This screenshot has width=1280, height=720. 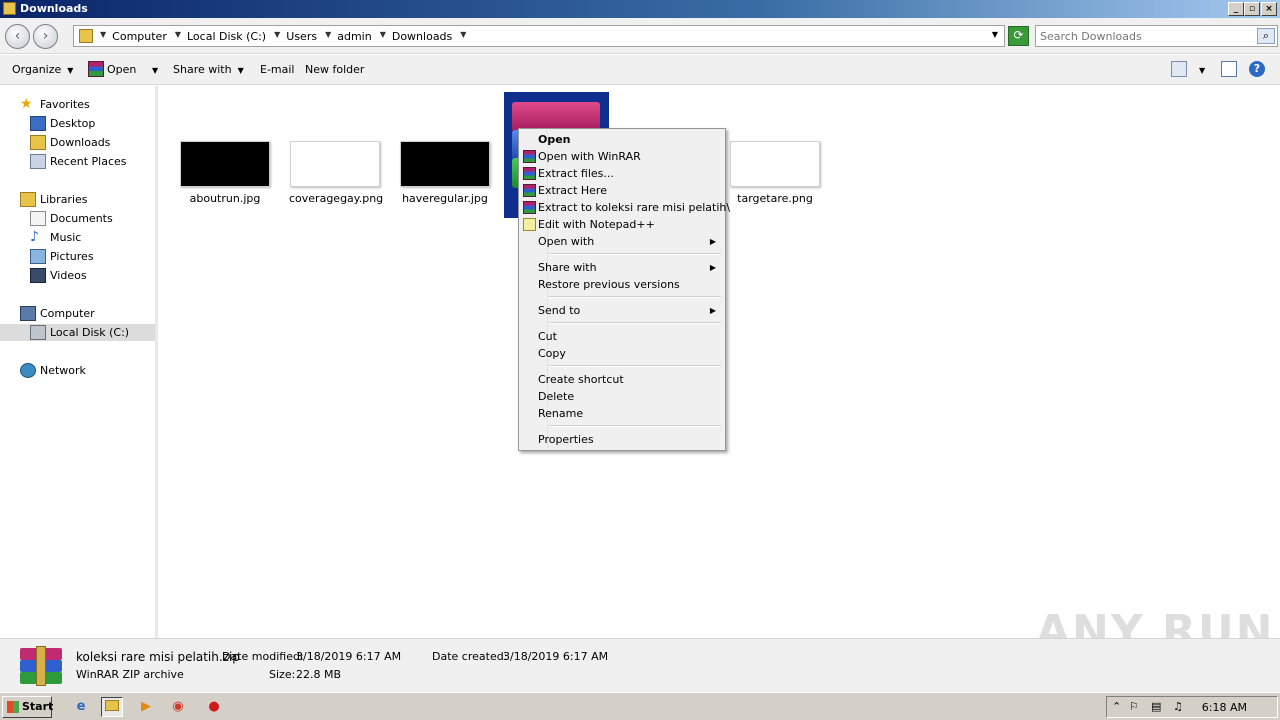 What do you see at coordinates (1178, 706) in the screenshot?
I see `volume-icon: ♫` at bounding box center [1178, 706].